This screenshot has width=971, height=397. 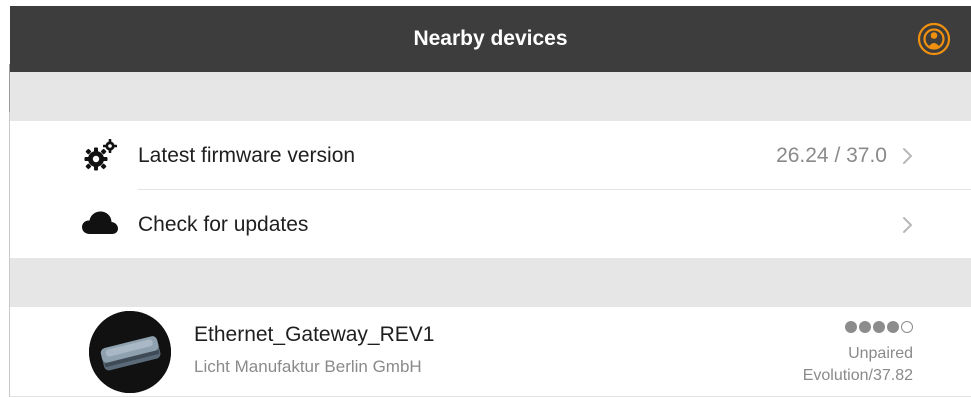 I want to click on signal-strength-indicator, so click(x=879, y=328).